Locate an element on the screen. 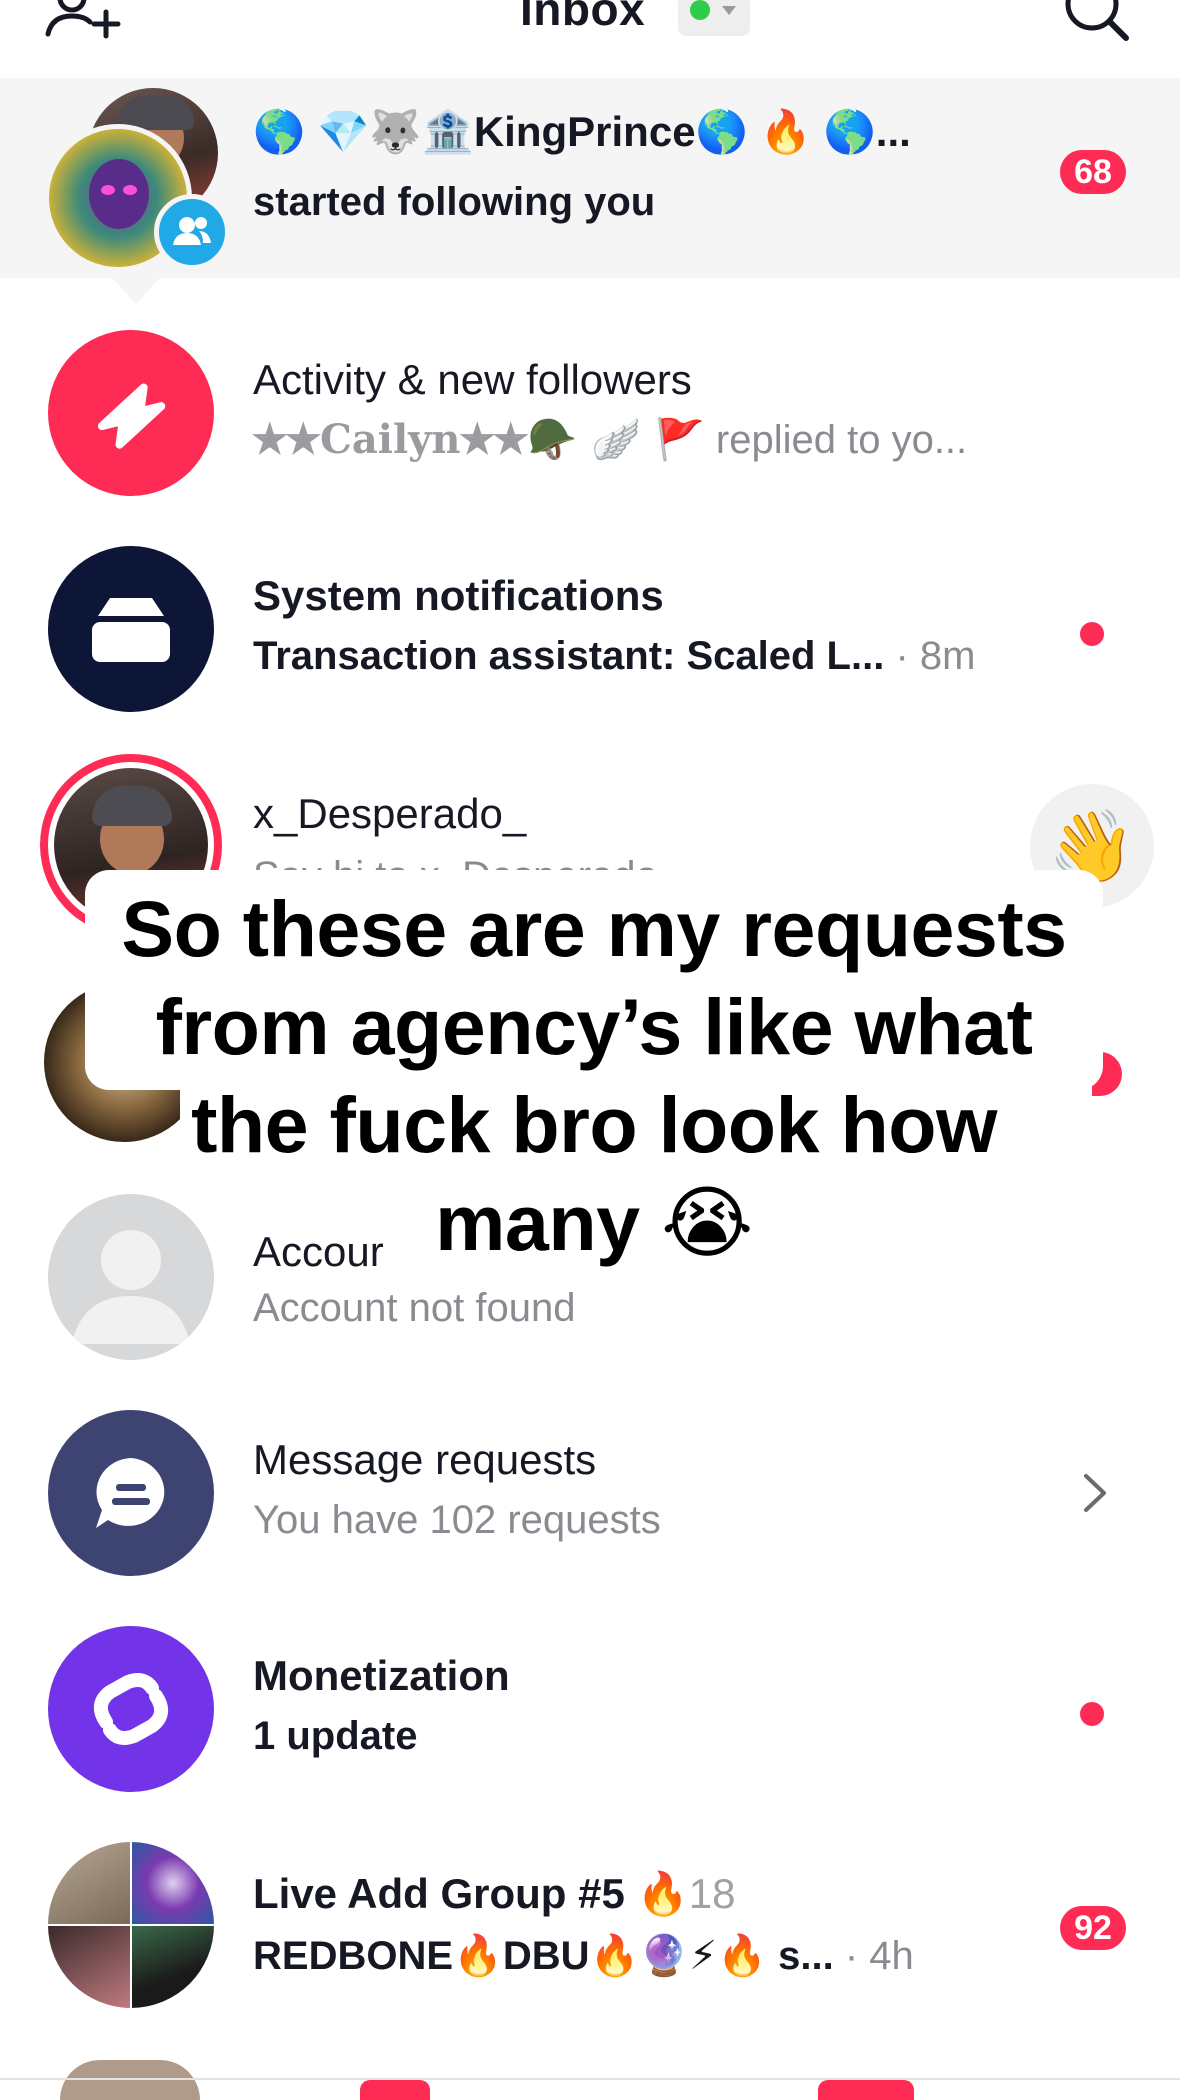 This screenshot has height=2100, width=1180. system-icon-circle is located at coordinates (131, 629).